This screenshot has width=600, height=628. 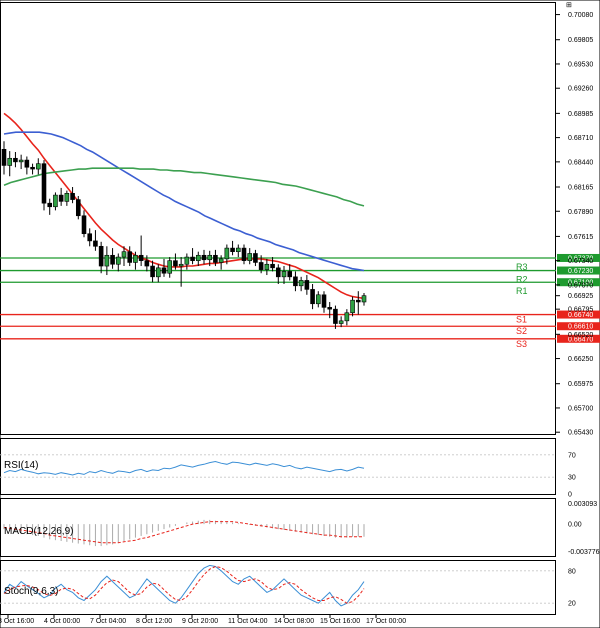 What do you see at coordinates (580, 114) in the screenshot?
I see `price-tick-label: 0.68985` at bounding box center [580, 114].